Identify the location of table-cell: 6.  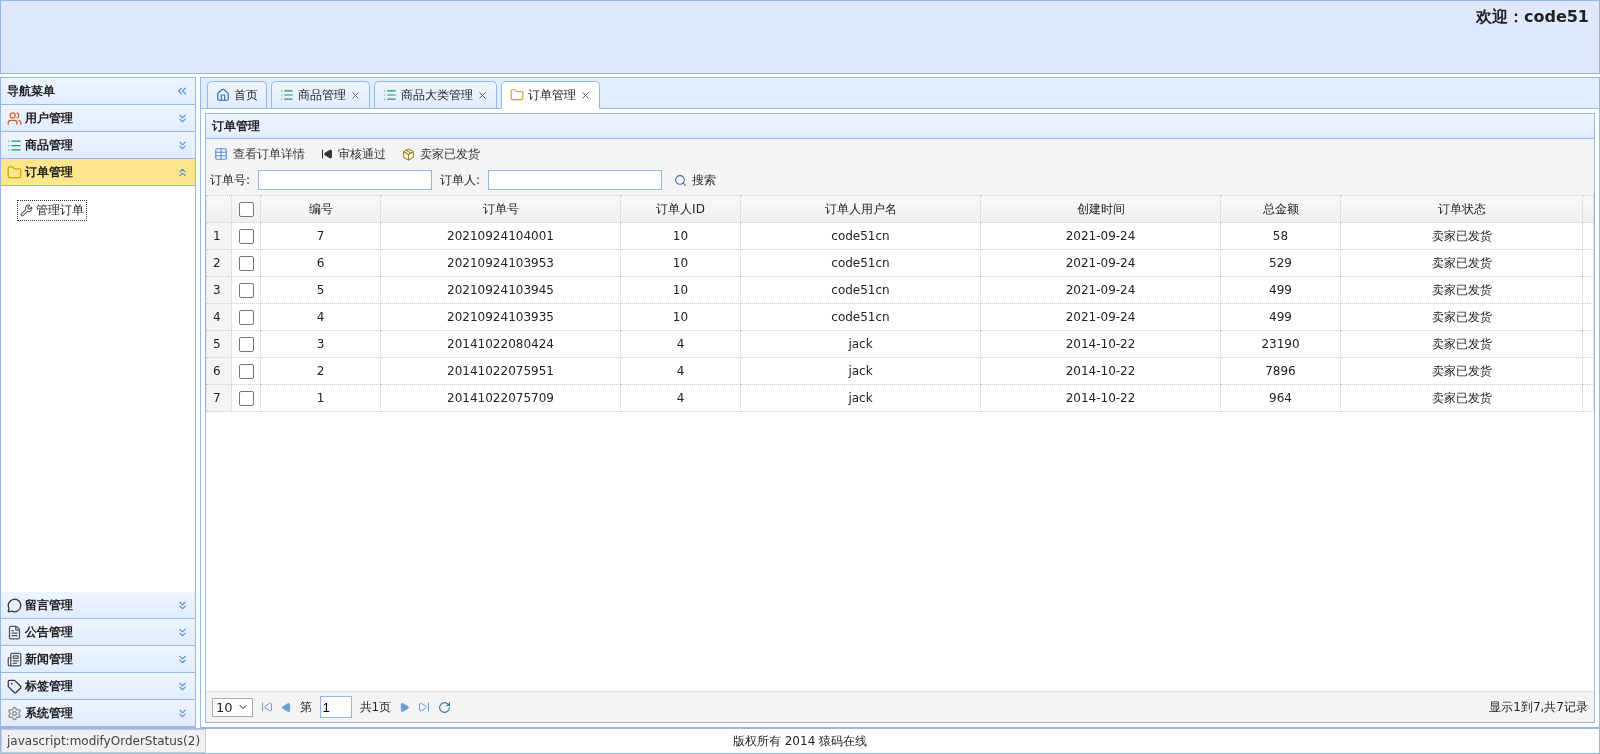
(320, 263).